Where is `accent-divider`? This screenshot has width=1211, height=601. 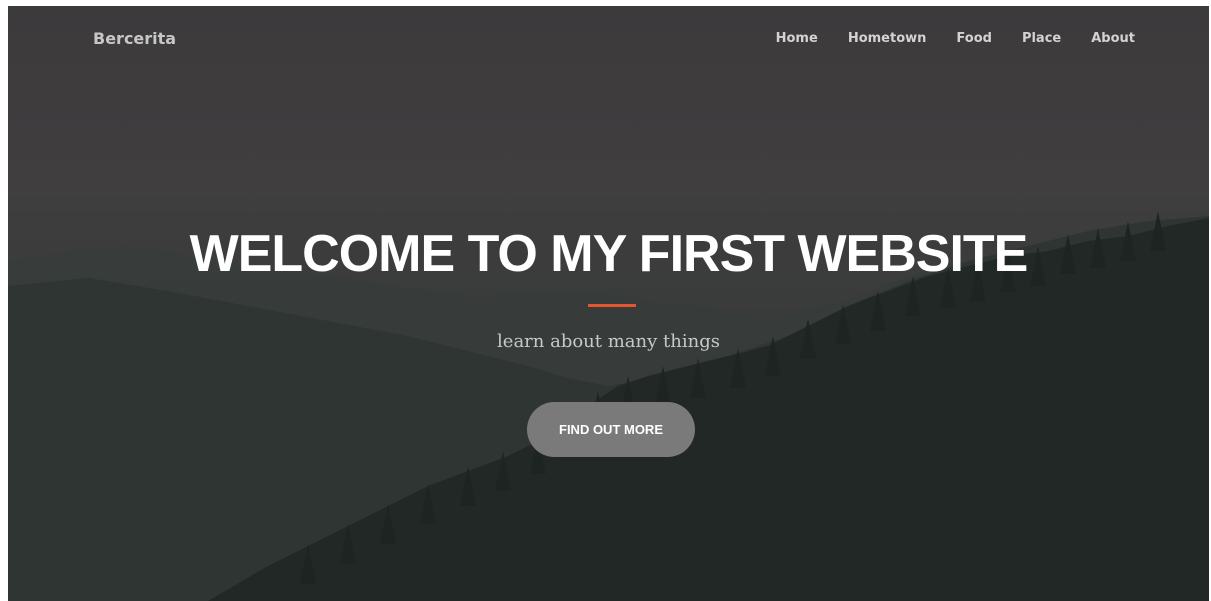 accent-divider is located at coordinates (612, 305).